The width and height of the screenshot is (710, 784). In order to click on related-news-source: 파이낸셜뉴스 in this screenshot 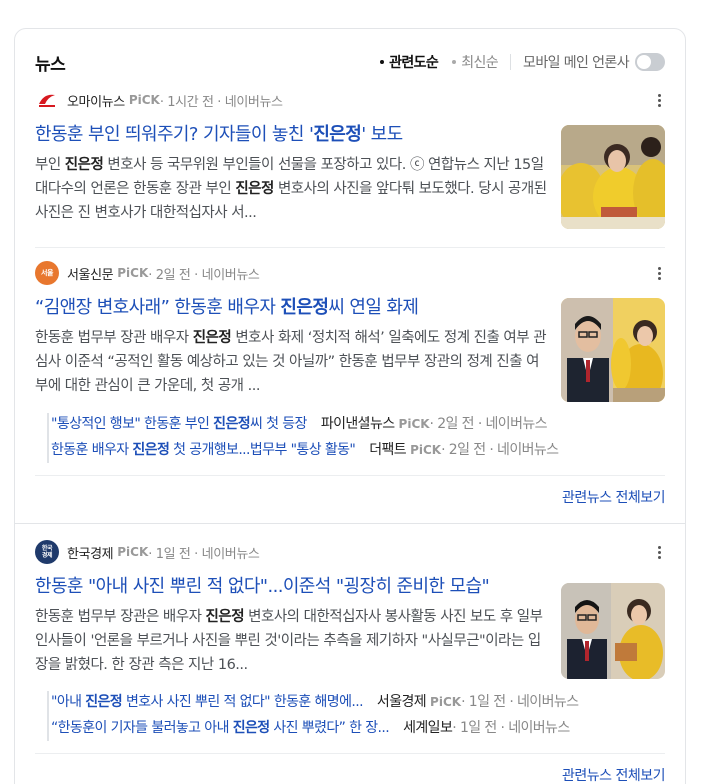, I will do `click(358, 424)`.